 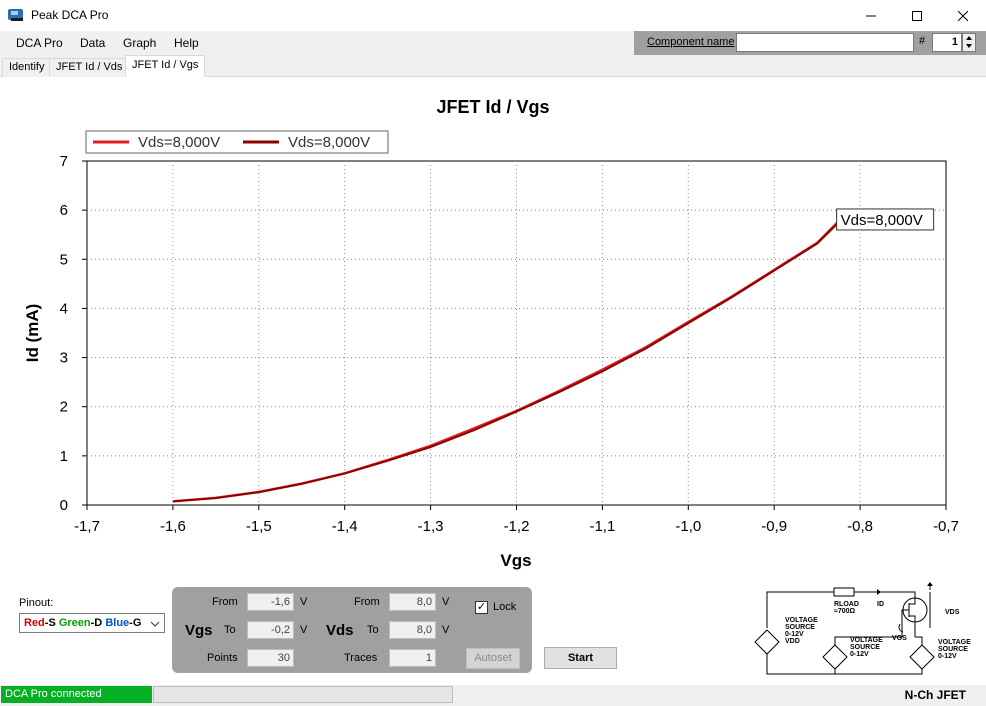 What do you see at coordinates (969, 38) in the screenshot?
I see `spin-up-icon` at bounding box center [969, 38].